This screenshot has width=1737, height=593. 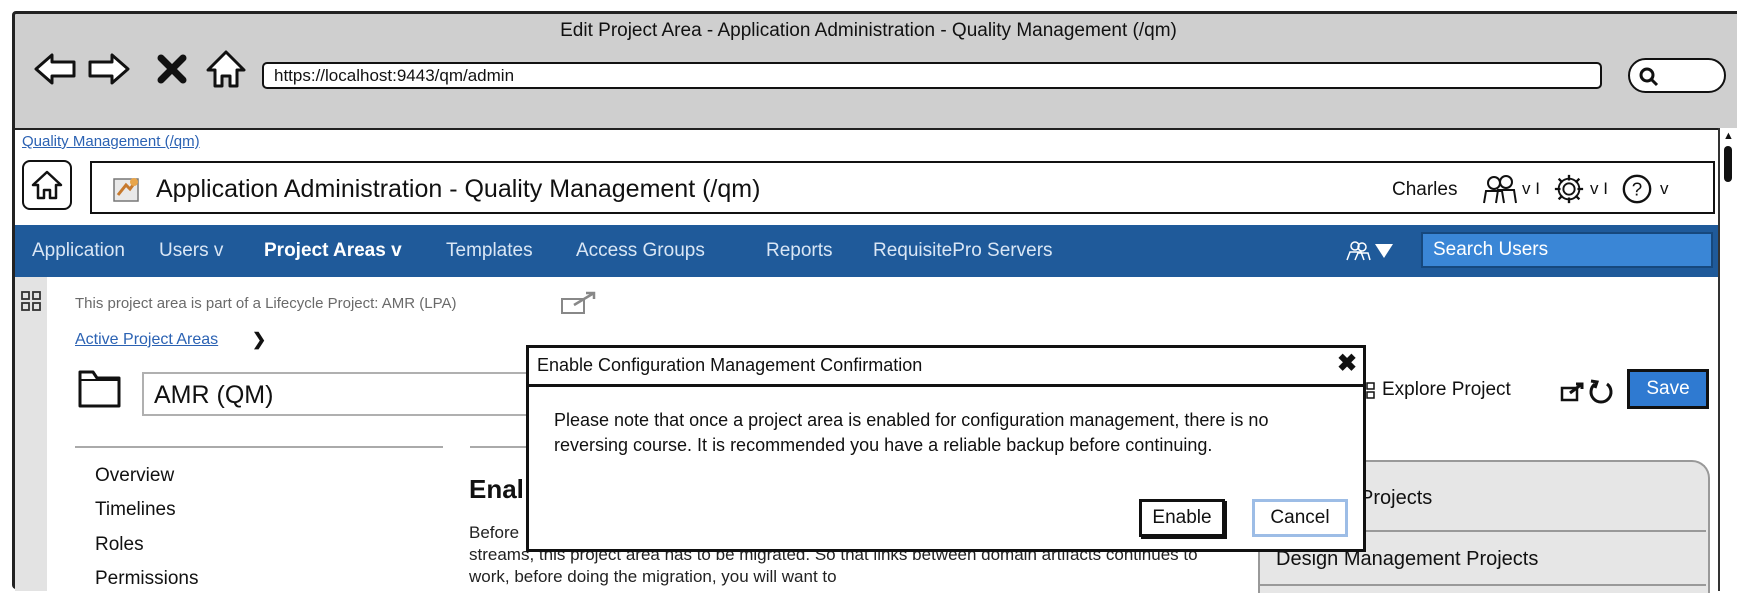 What do you see at coordinates (78, 251) in the screenshot?
I see `nav-item-application: Application` at bounding box center [78, 251].